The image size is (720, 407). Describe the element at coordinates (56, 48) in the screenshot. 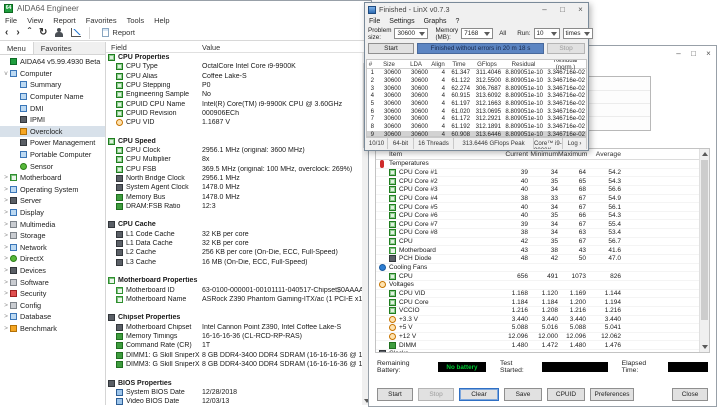

I see `tab-favorites: Favorites` at that location.